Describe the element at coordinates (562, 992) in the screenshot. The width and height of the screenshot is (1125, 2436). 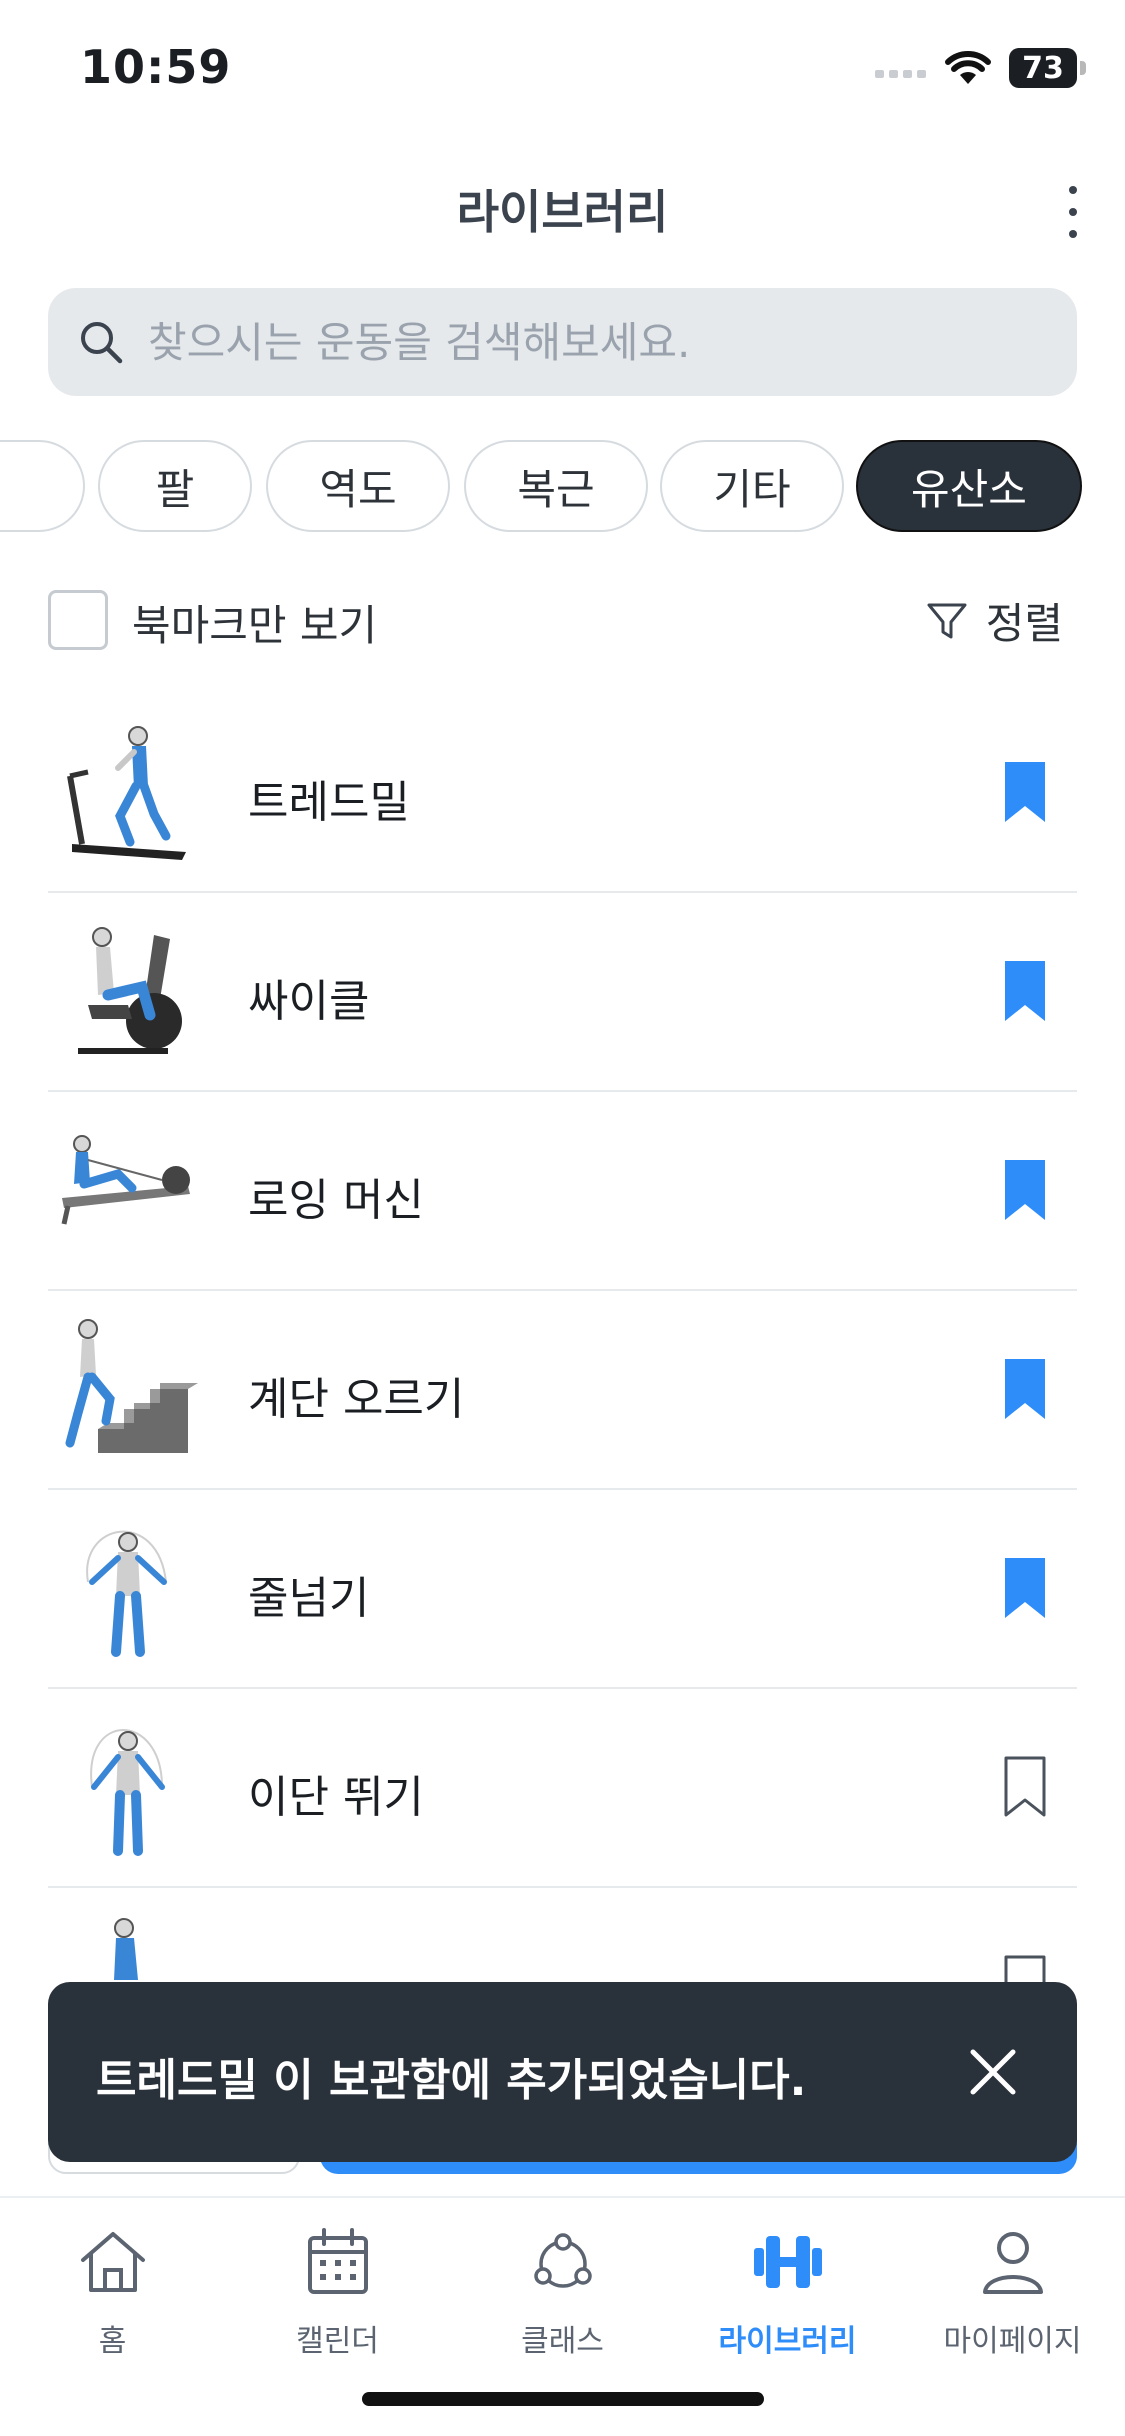
I see `list-item: 싸이클` at that location.